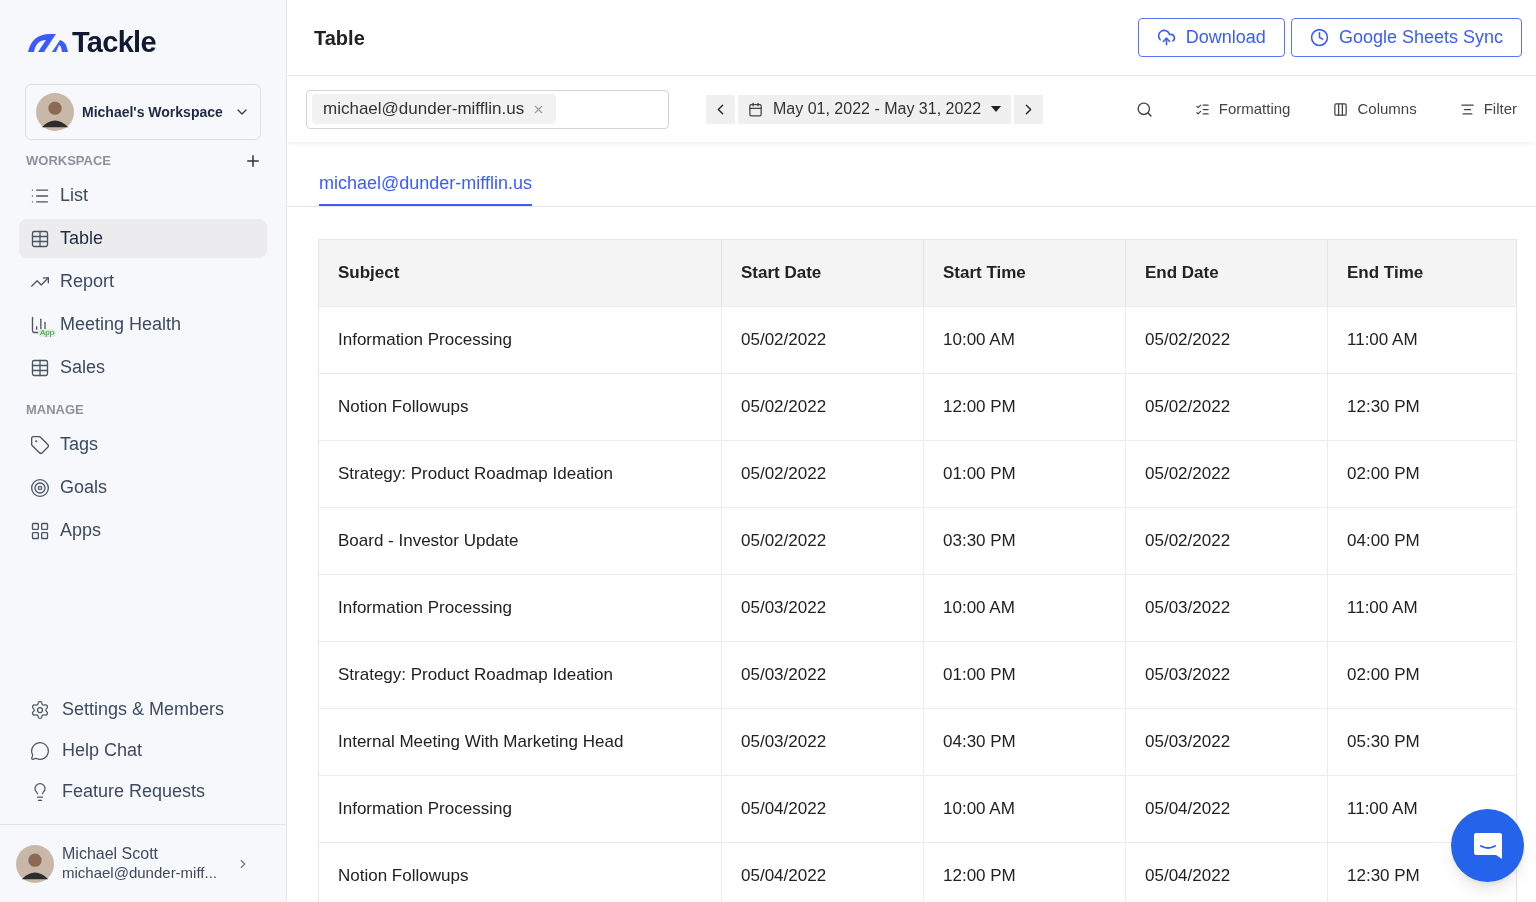  I want to click on nav-item: Help Chat, so click(143, 750).